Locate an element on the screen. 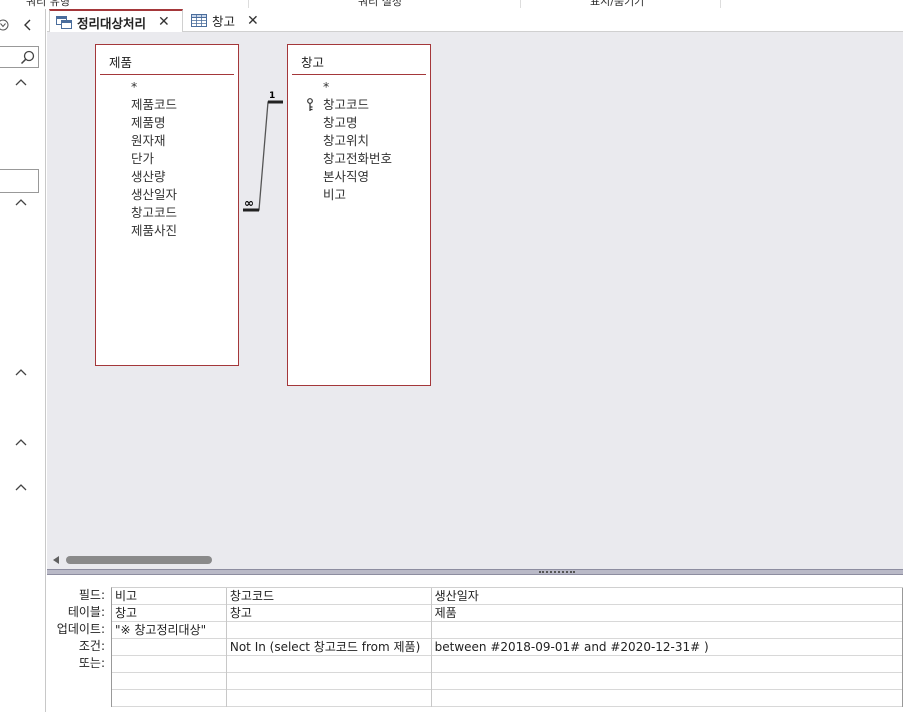  row-label-update: 업데이트: is located at coordinates (80, 629).